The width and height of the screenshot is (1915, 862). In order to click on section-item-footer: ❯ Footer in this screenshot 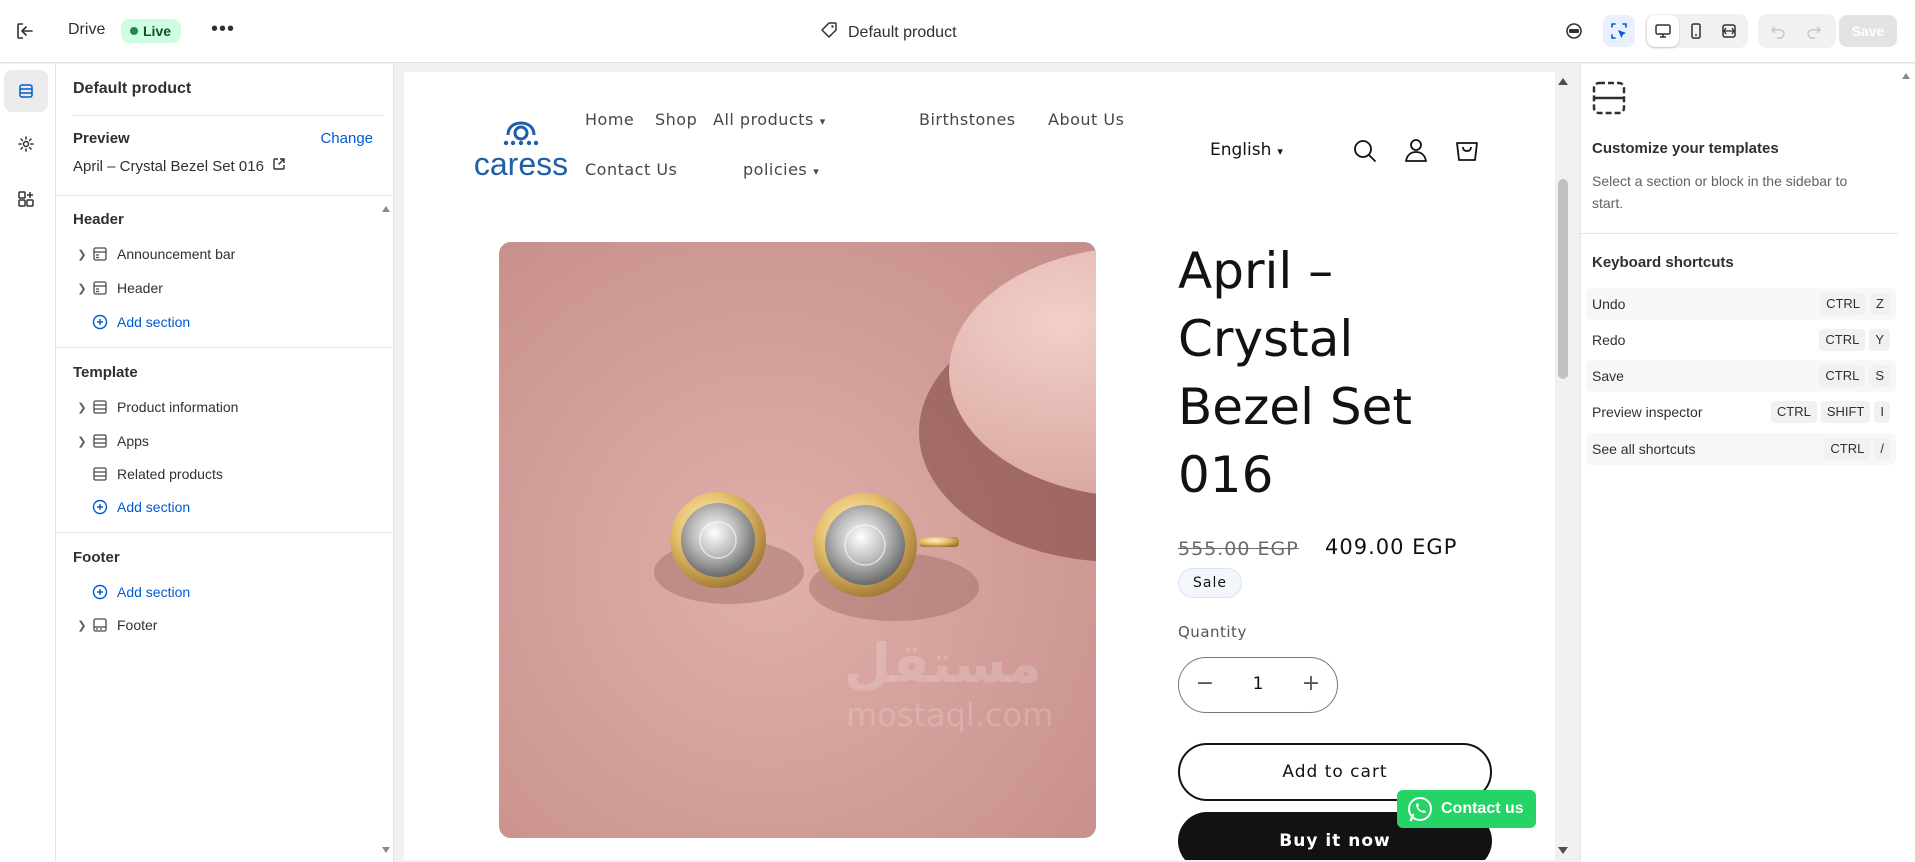, I will do `click(114, 625)`.